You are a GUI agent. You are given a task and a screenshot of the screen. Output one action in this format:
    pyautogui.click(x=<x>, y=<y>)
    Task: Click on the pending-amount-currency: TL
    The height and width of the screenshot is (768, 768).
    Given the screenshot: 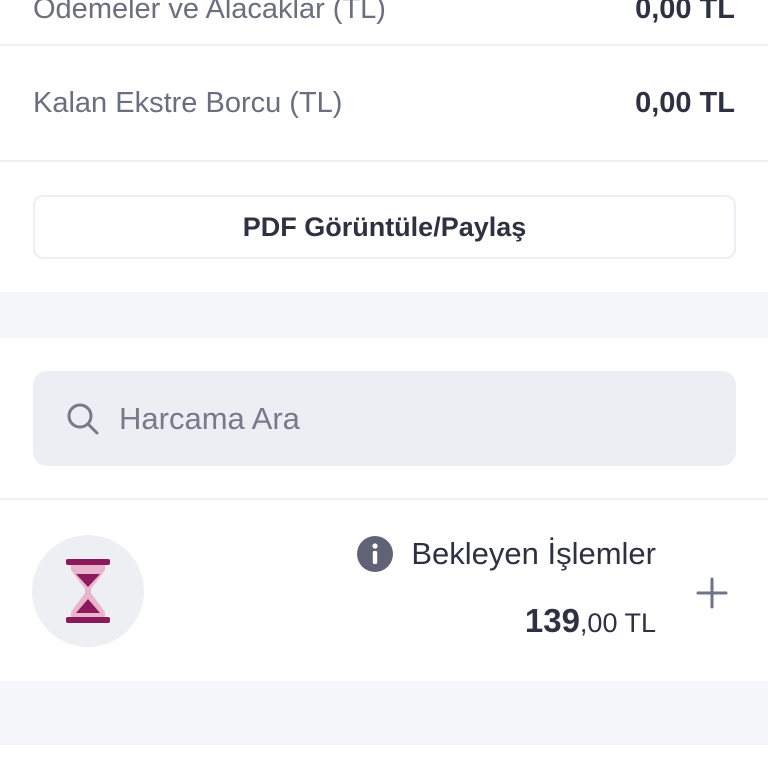 What is the action you would take?
    pyautogui.click(x=636, y=623)
    